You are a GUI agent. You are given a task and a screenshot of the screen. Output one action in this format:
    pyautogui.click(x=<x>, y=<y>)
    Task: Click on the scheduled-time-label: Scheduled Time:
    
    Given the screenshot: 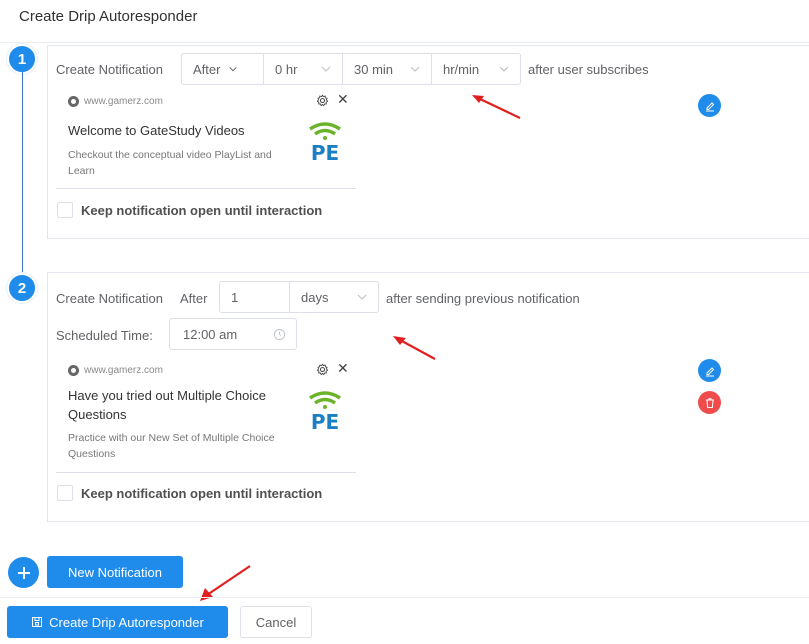 What is the action you would take?
    pyautogui.click(x=104, y=335)
    